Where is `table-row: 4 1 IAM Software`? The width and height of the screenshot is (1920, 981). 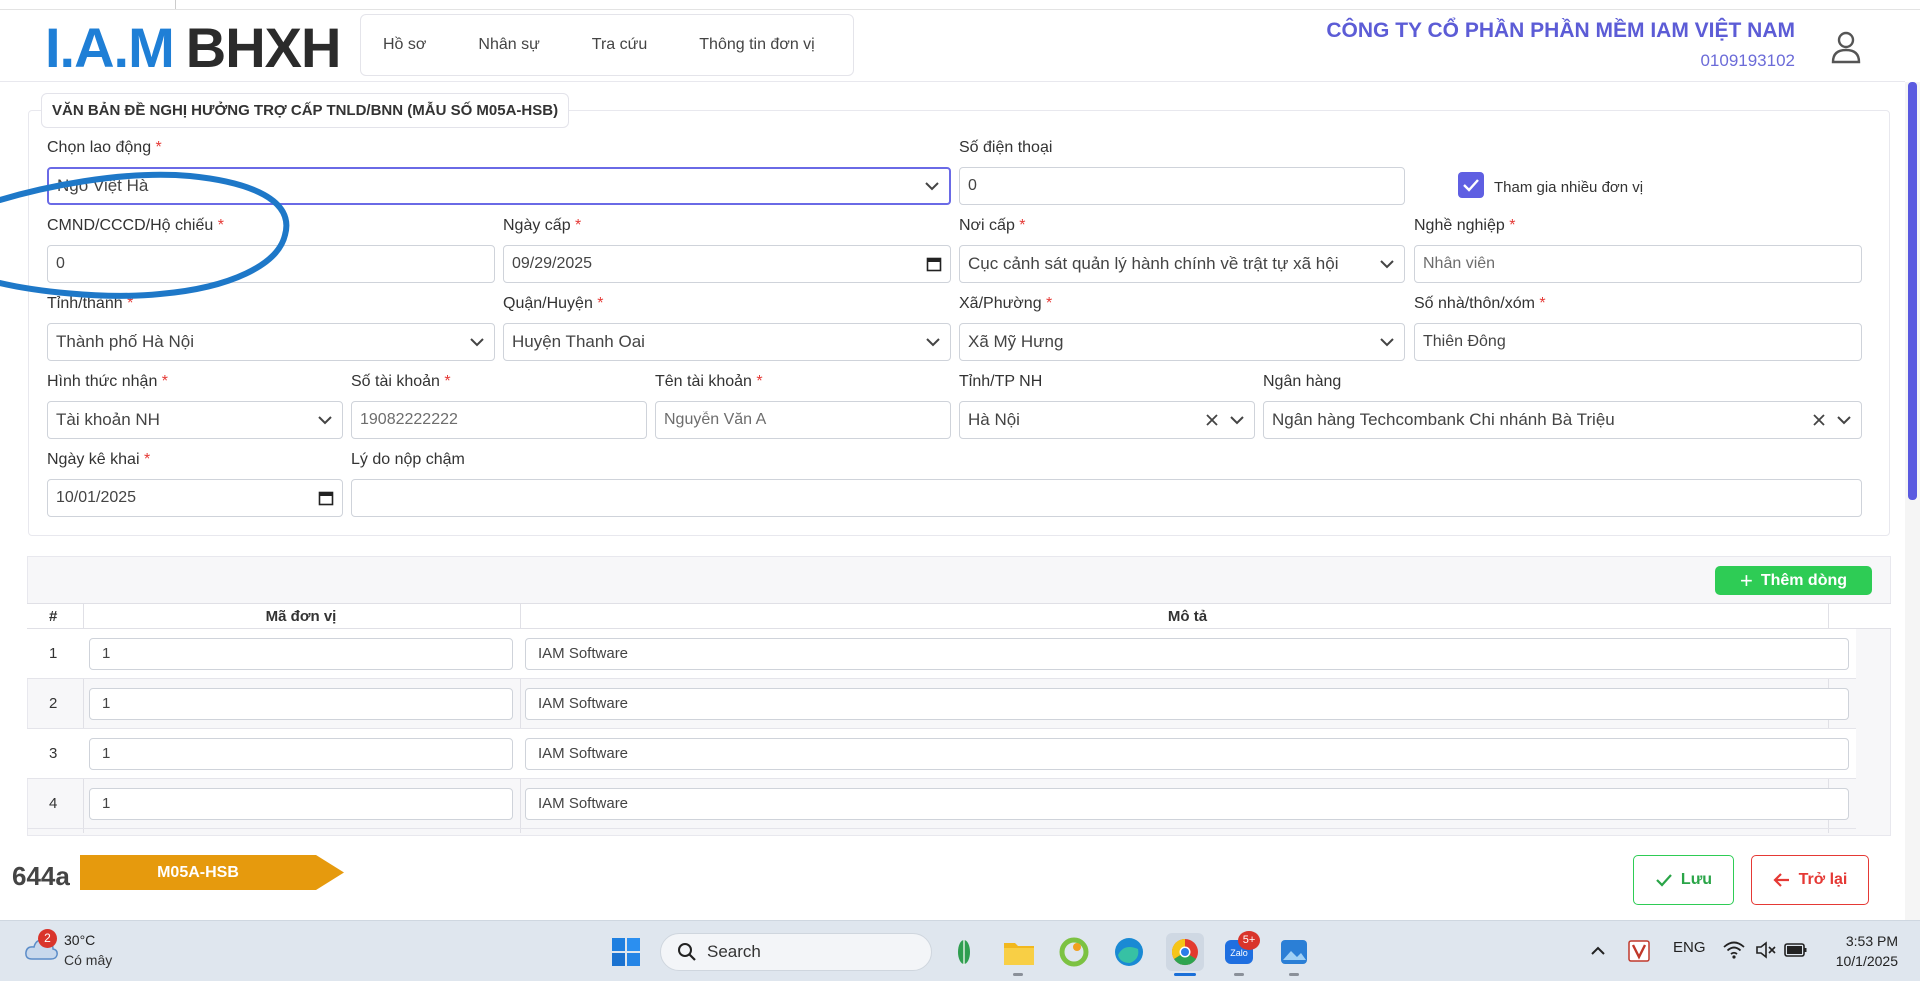
table-row: 4 1 IAM Software is located at coordinates (941, 804).